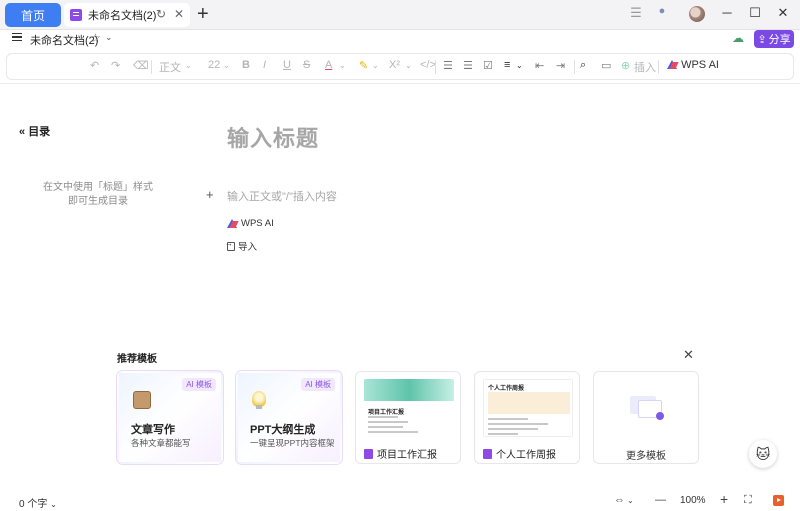  What do you see at coordinates (230, 245) in the screenshot?
I see `import-icon` at bounding box center [230, 245].